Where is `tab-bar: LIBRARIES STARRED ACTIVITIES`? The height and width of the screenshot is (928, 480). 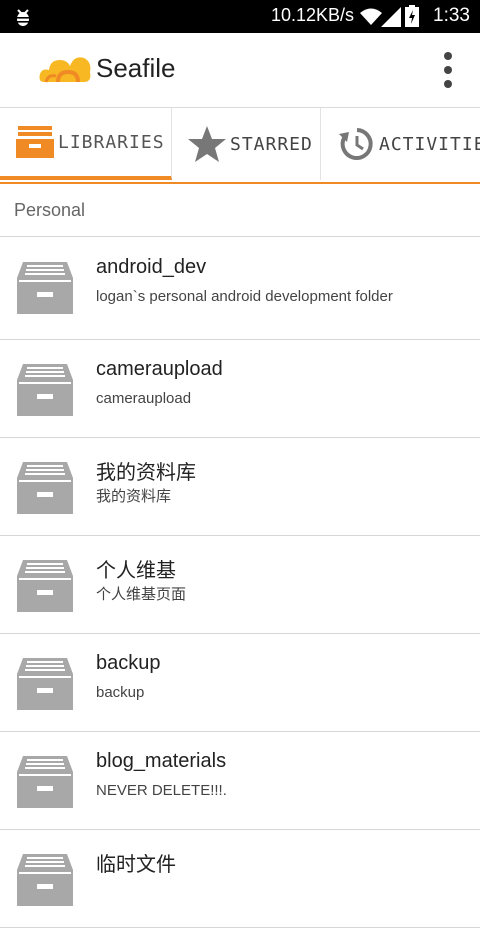 tab-bar: LIBRARIES STARRED ACTIVITIES is located at coordinates (240, 146).